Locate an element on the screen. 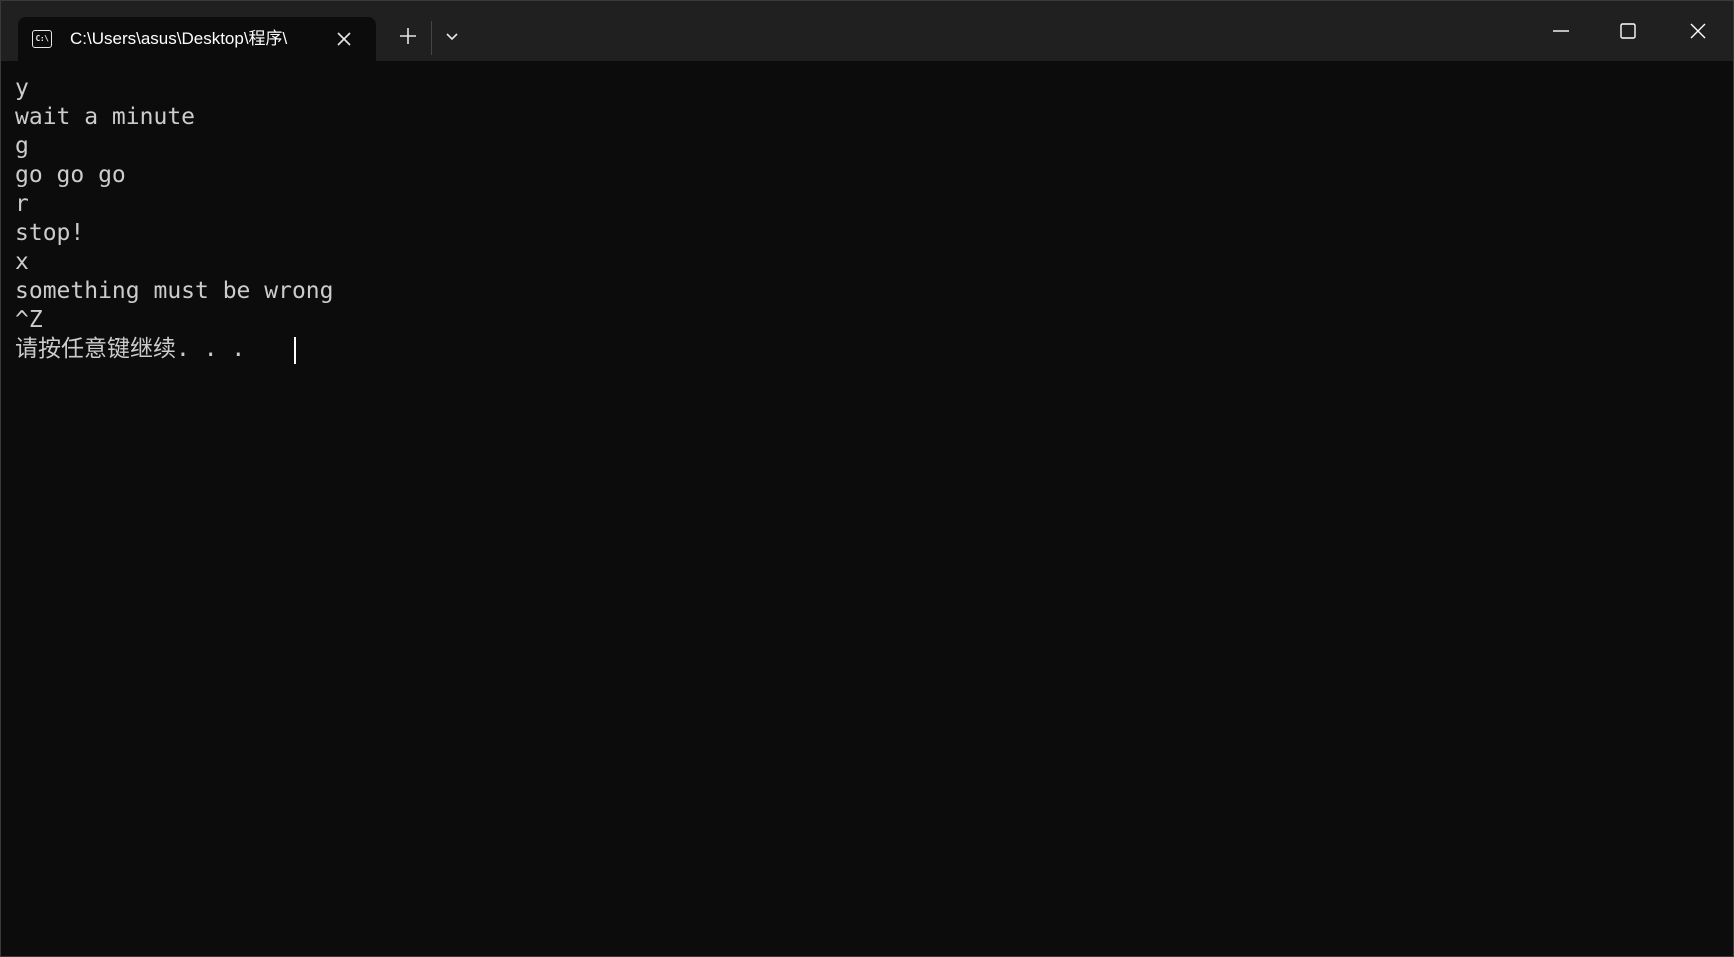 The width and height of the screenshot is (1734, 957). tab-close-button is located at coordinates (344, 39).